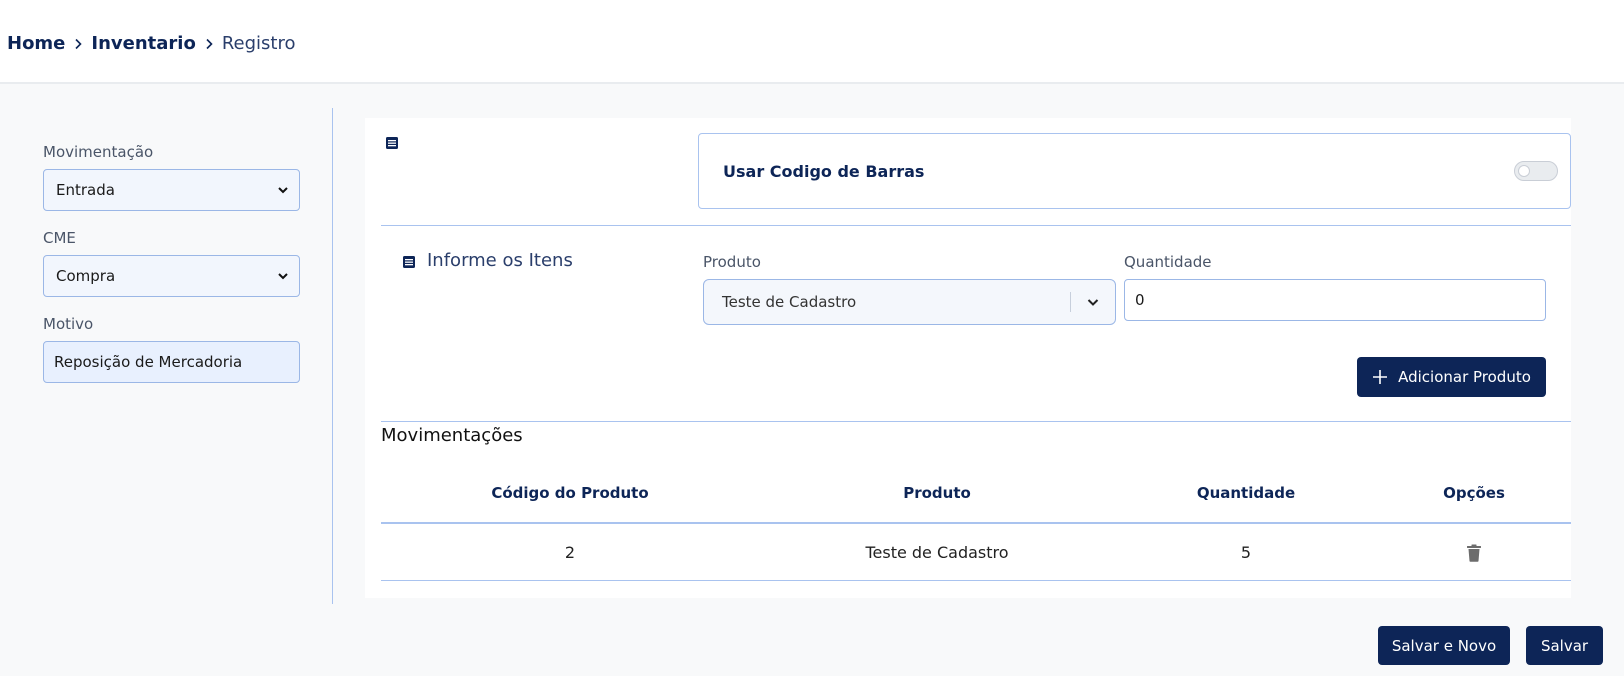  What do you see at coordinates (1335, 300) in the screenshot?
I see `quantidade-input: 0` at bounding box center [1335, 300].